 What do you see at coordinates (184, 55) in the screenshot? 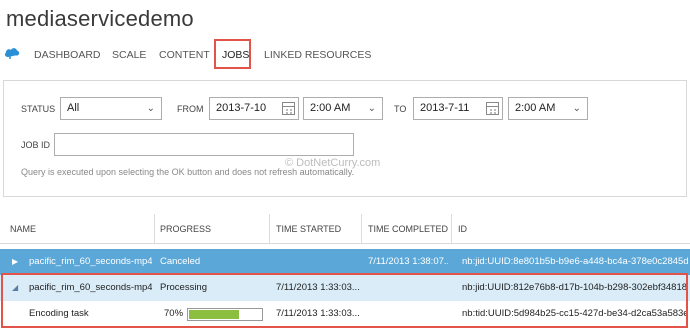
I see `tab-content: CONTENT` at bounding box center [184, 55].